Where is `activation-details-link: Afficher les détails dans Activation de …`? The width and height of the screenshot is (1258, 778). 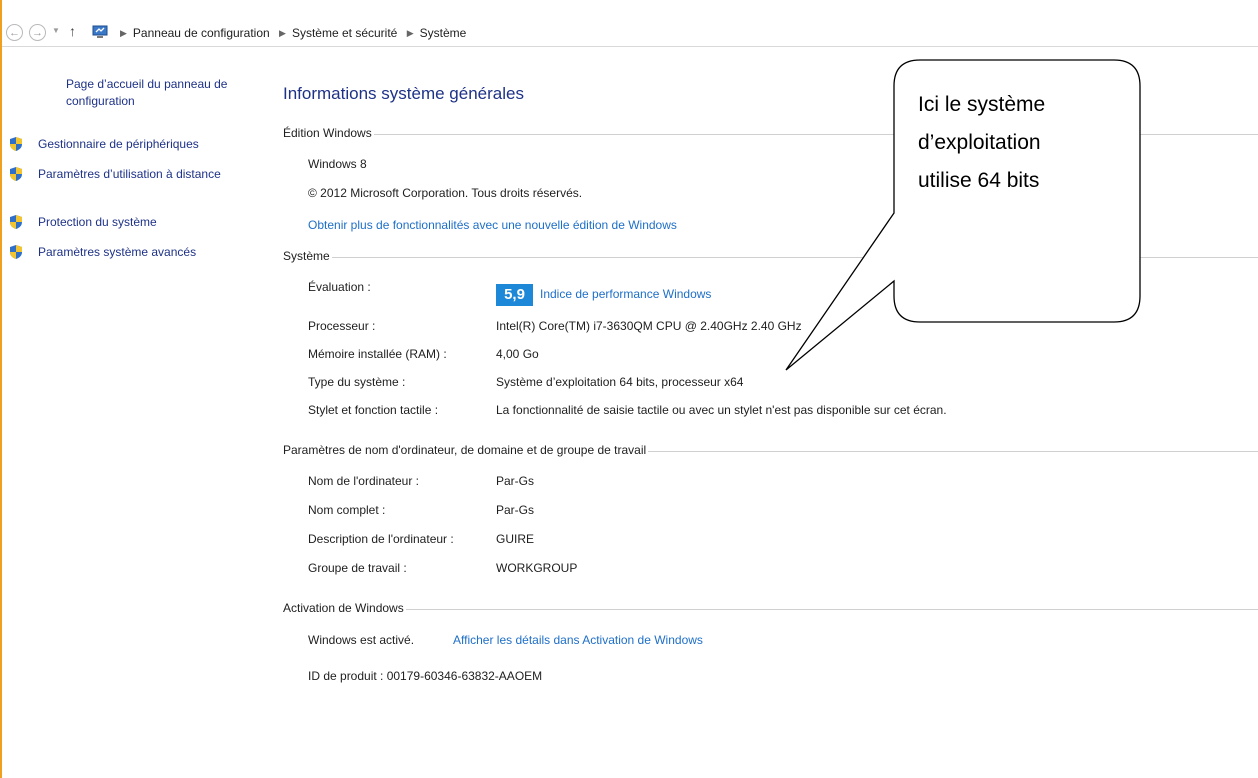
activation-details-link: Afficher les détails dans Activation de … is located at coordinates (578, 640).